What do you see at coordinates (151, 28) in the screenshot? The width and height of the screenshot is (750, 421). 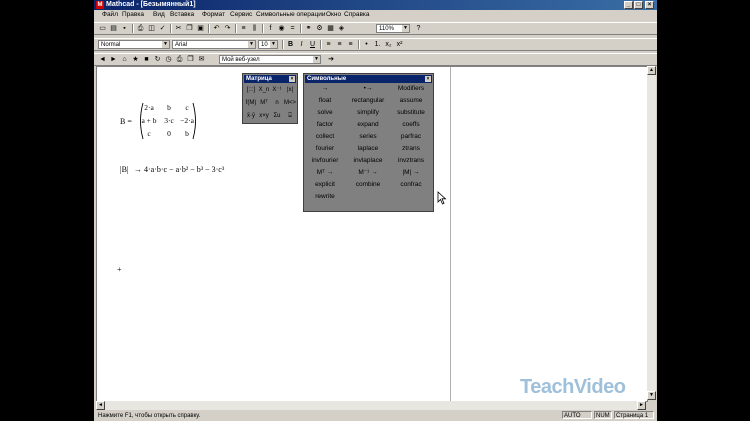 I see `print-preview-icon: ◫` at bounding box center [151, 28].